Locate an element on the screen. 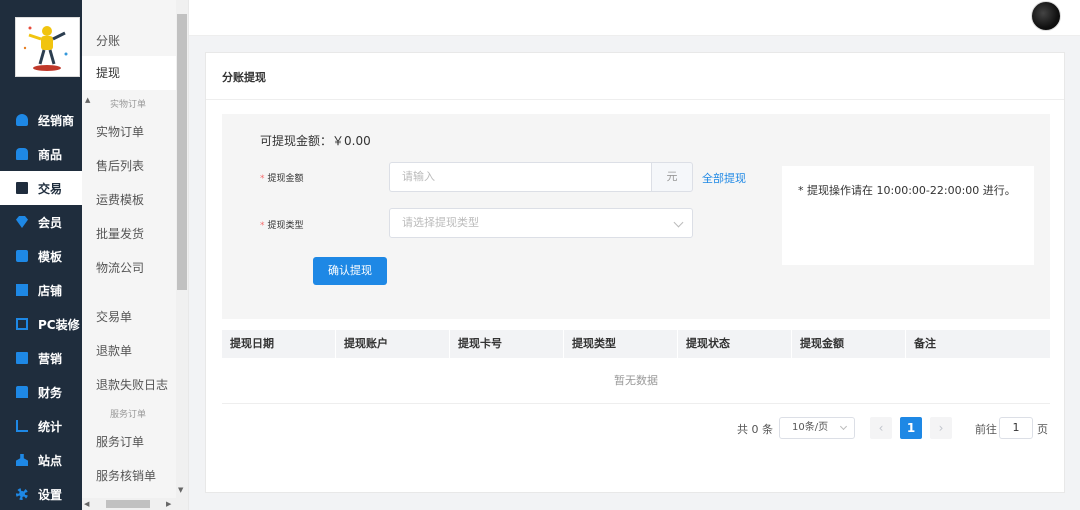  amount-label: * 提现金额 is located at coordinates (282, 177).